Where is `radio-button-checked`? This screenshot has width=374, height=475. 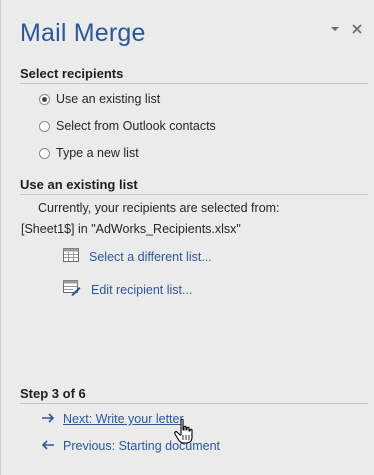 radio-button-checked is located at coordinates (44, 99).